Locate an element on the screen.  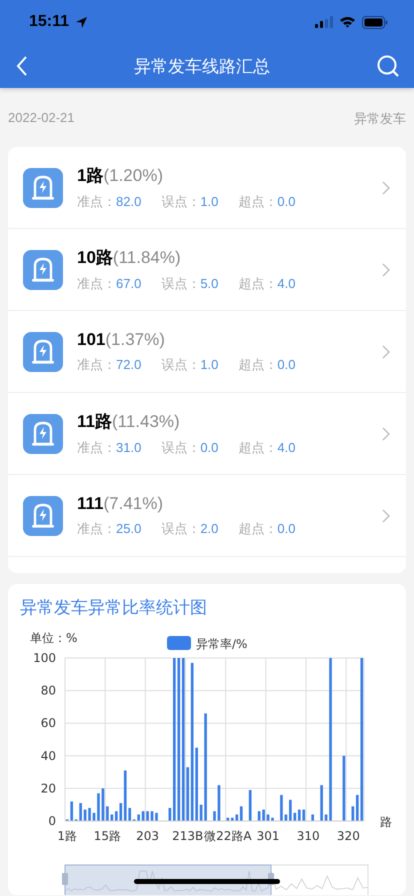
x-tick-label: 320 is located at coordinates (348, 836).